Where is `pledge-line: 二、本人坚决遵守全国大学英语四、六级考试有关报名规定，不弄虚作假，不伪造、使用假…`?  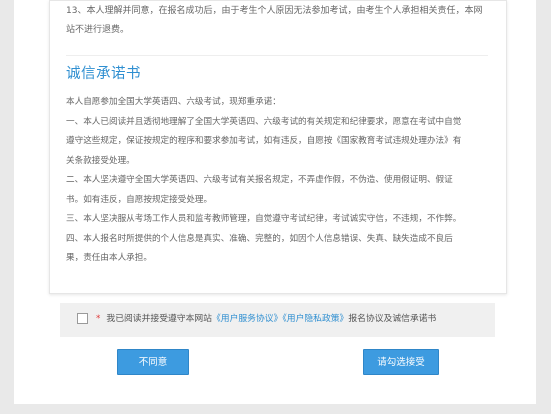 pledge-line: 二、本人坚决遵守全国大学英语四、六级考试有关报名规定，不弄虚作假，不伪造、使用假… is located at coordinates (259, 180).